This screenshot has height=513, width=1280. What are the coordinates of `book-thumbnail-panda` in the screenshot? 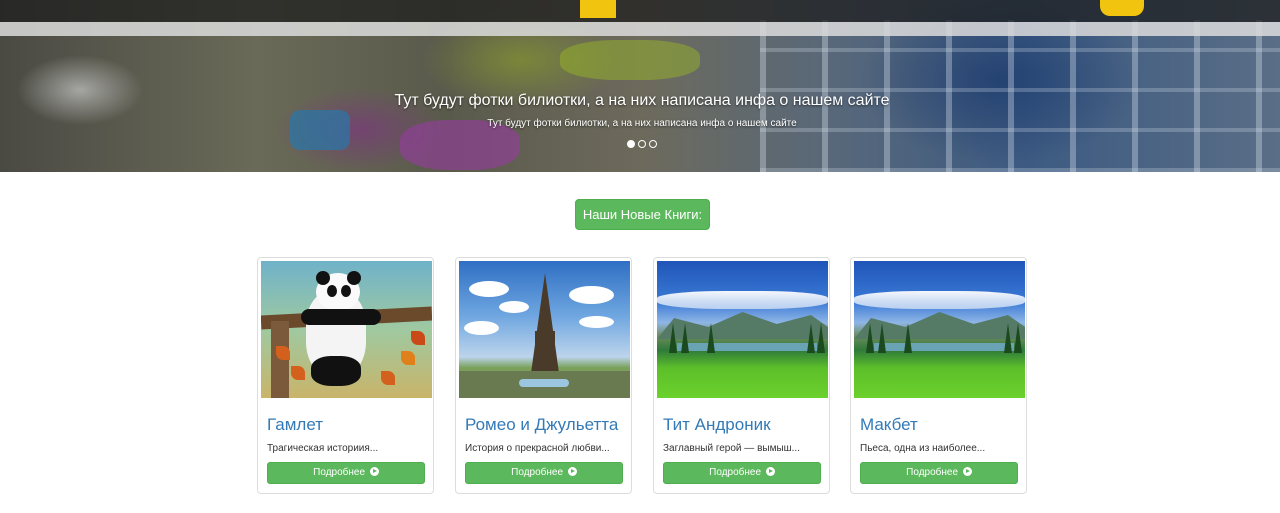 It's located at (346, 329).